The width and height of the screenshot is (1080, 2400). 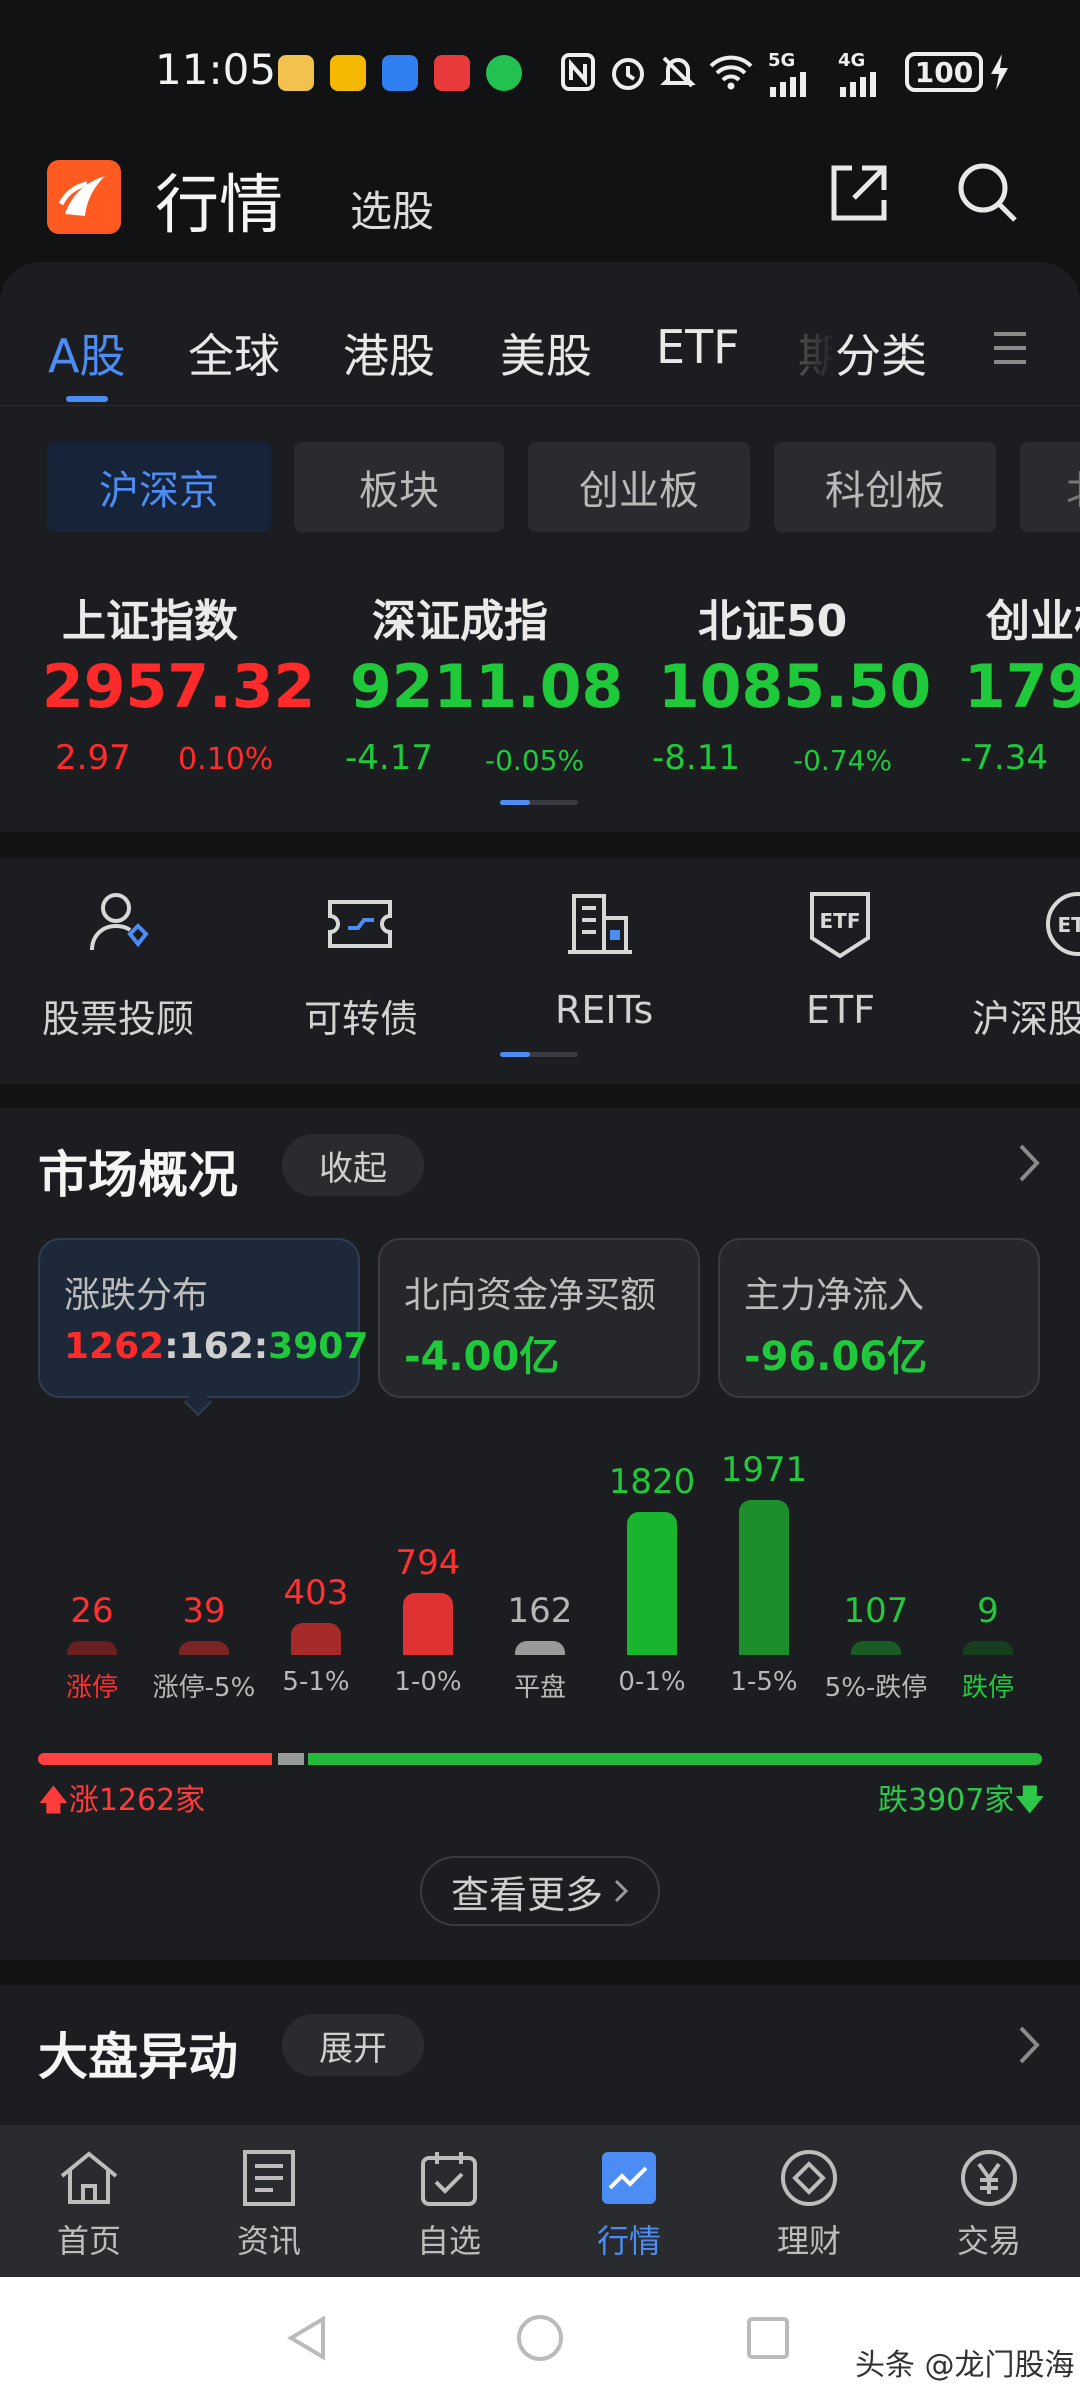 What do you see at coordinates (629, 2205) in the screenshot?
I see `nav-market: 行情` at bounding box center [629, 2205].